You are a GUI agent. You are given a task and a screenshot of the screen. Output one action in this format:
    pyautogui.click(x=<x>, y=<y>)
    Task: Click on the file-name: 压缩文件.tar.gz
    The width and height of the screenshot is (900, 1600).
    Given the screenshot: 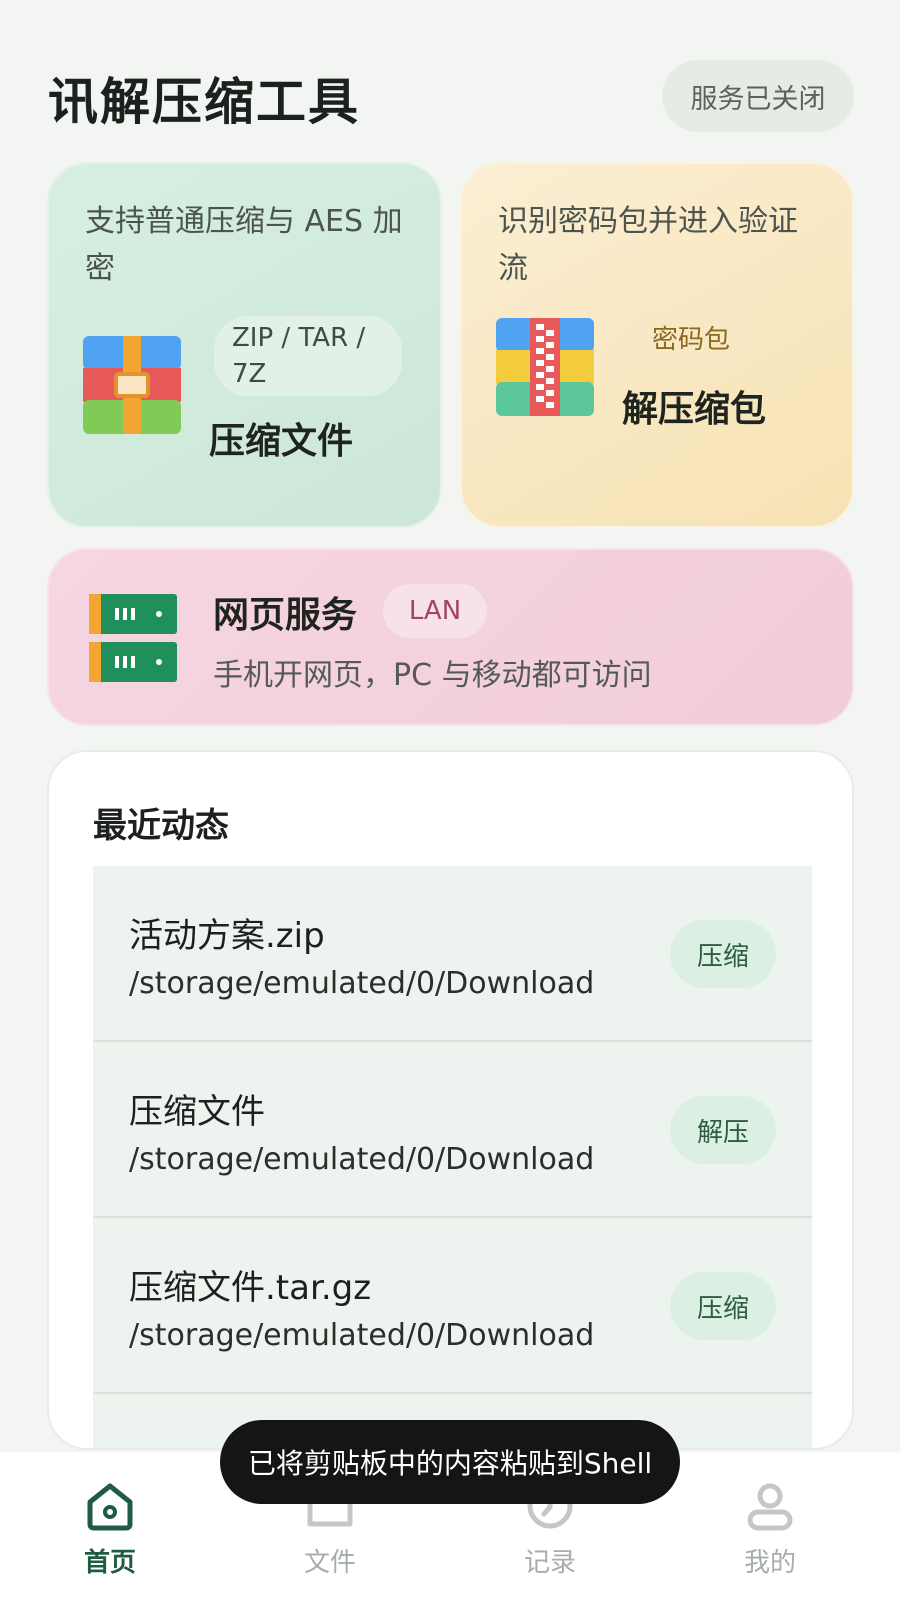 What is the action you would take?
    pyautogui.click(x=250, y=1288)
    